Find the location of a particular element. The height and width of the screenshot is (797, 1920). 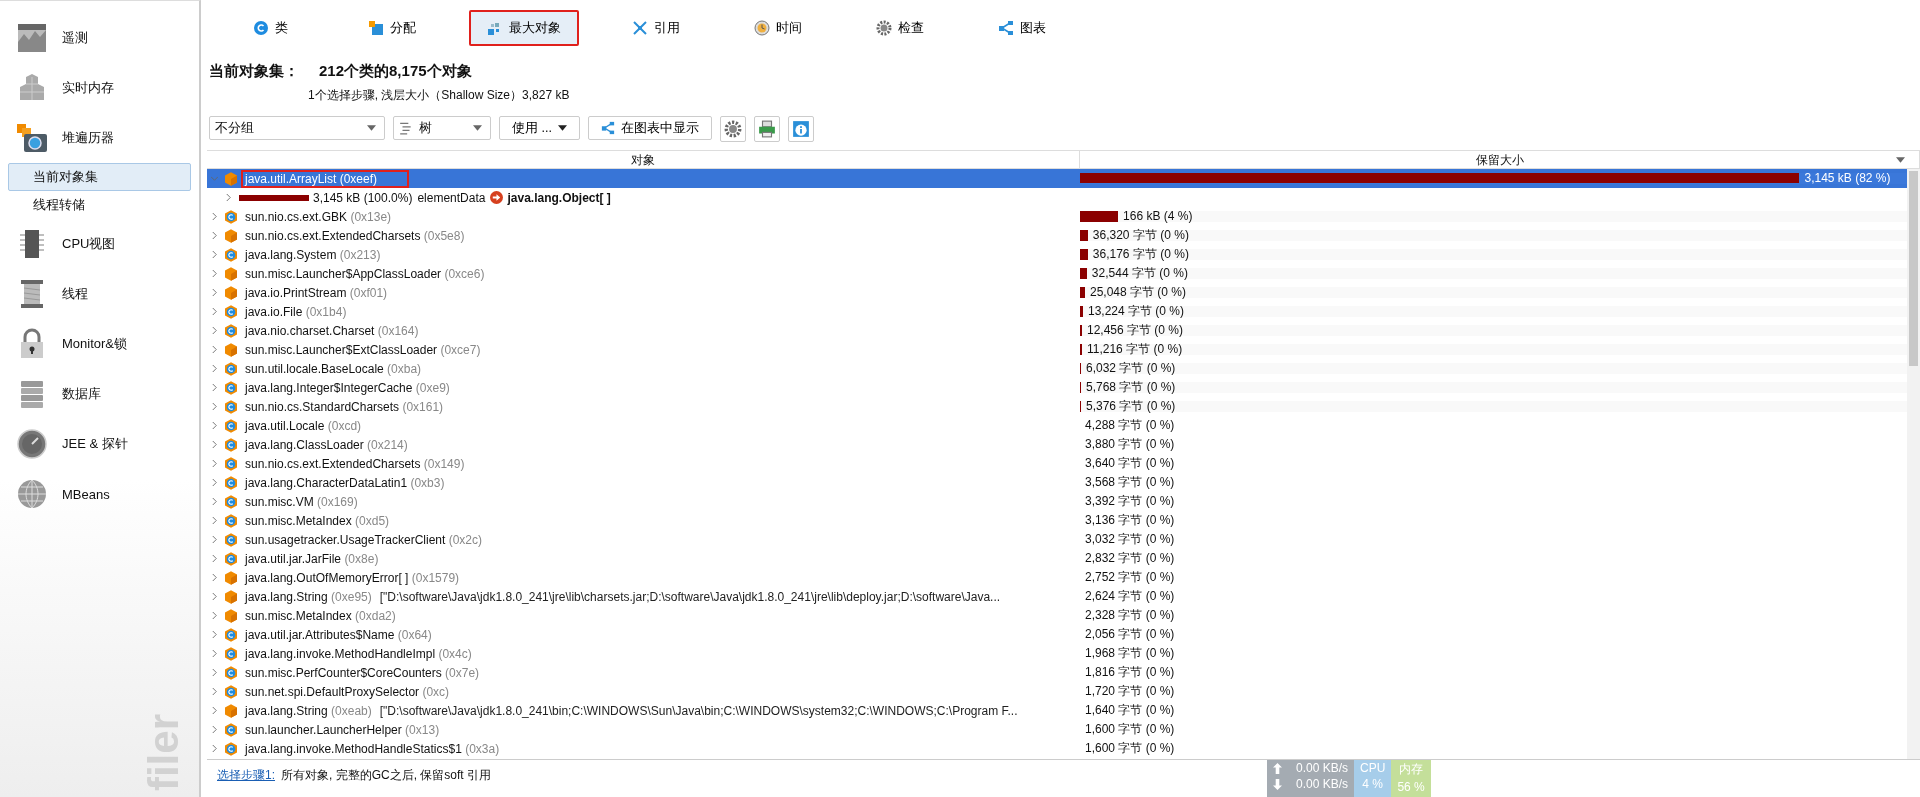

sidebar-item: 堆遍历器 is located at coordinates (99, 138).